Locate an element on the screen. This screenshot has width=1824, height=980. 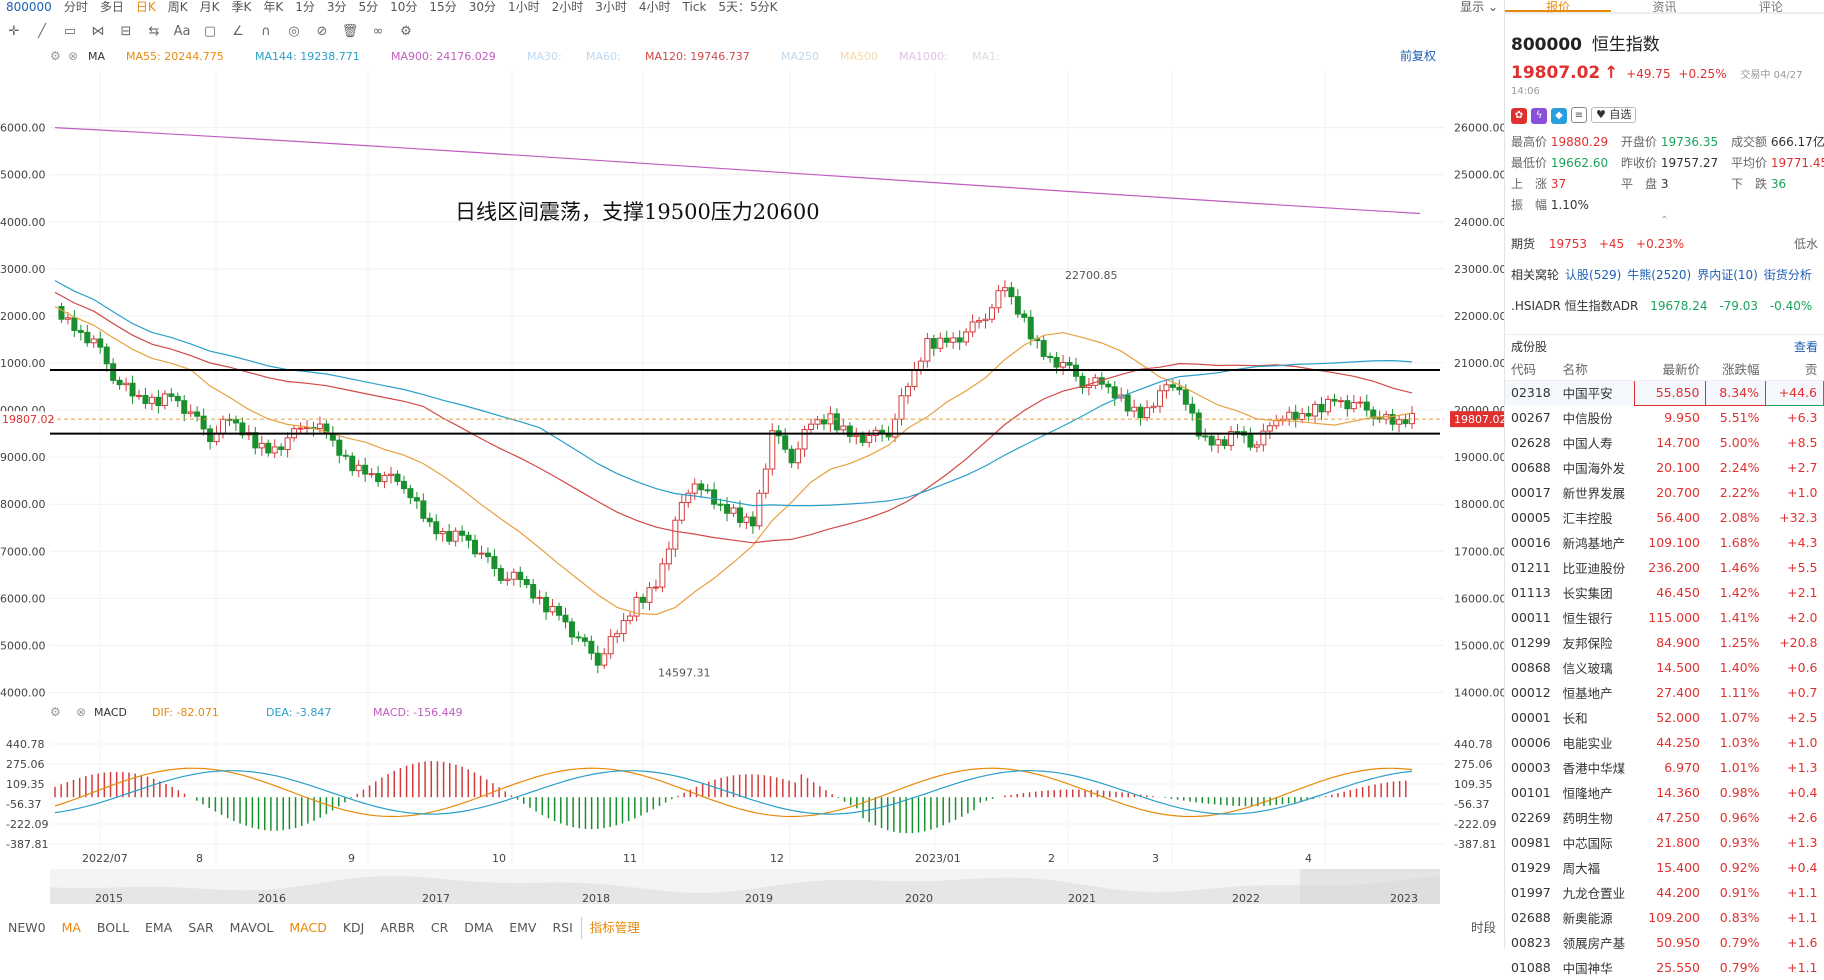
related-link: 认股(529) is located at coordinates (1593, 275).